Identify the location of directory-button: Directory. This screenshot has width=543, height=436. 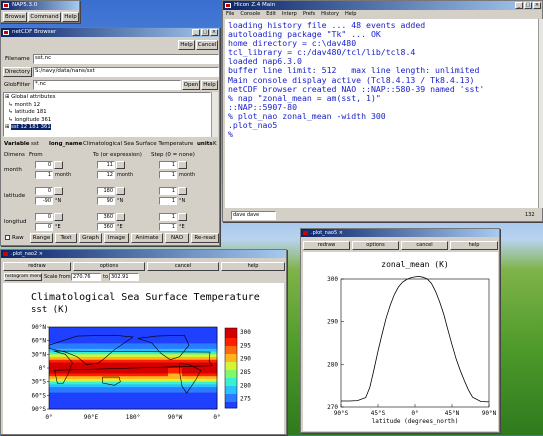
(17, 72).